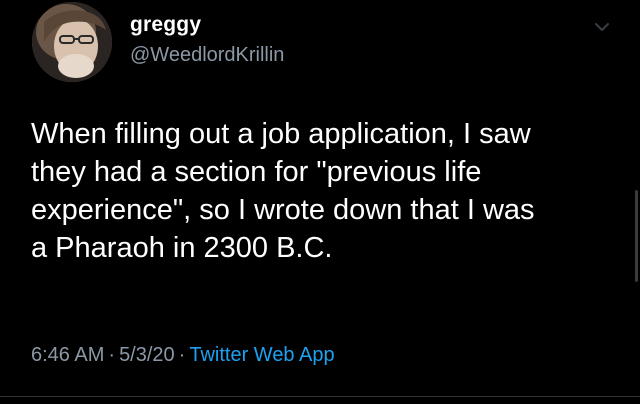 Image resolution: width=640 pixels, height=404 pixels. I want to click on chevron-down-icon, so click(602, 26).